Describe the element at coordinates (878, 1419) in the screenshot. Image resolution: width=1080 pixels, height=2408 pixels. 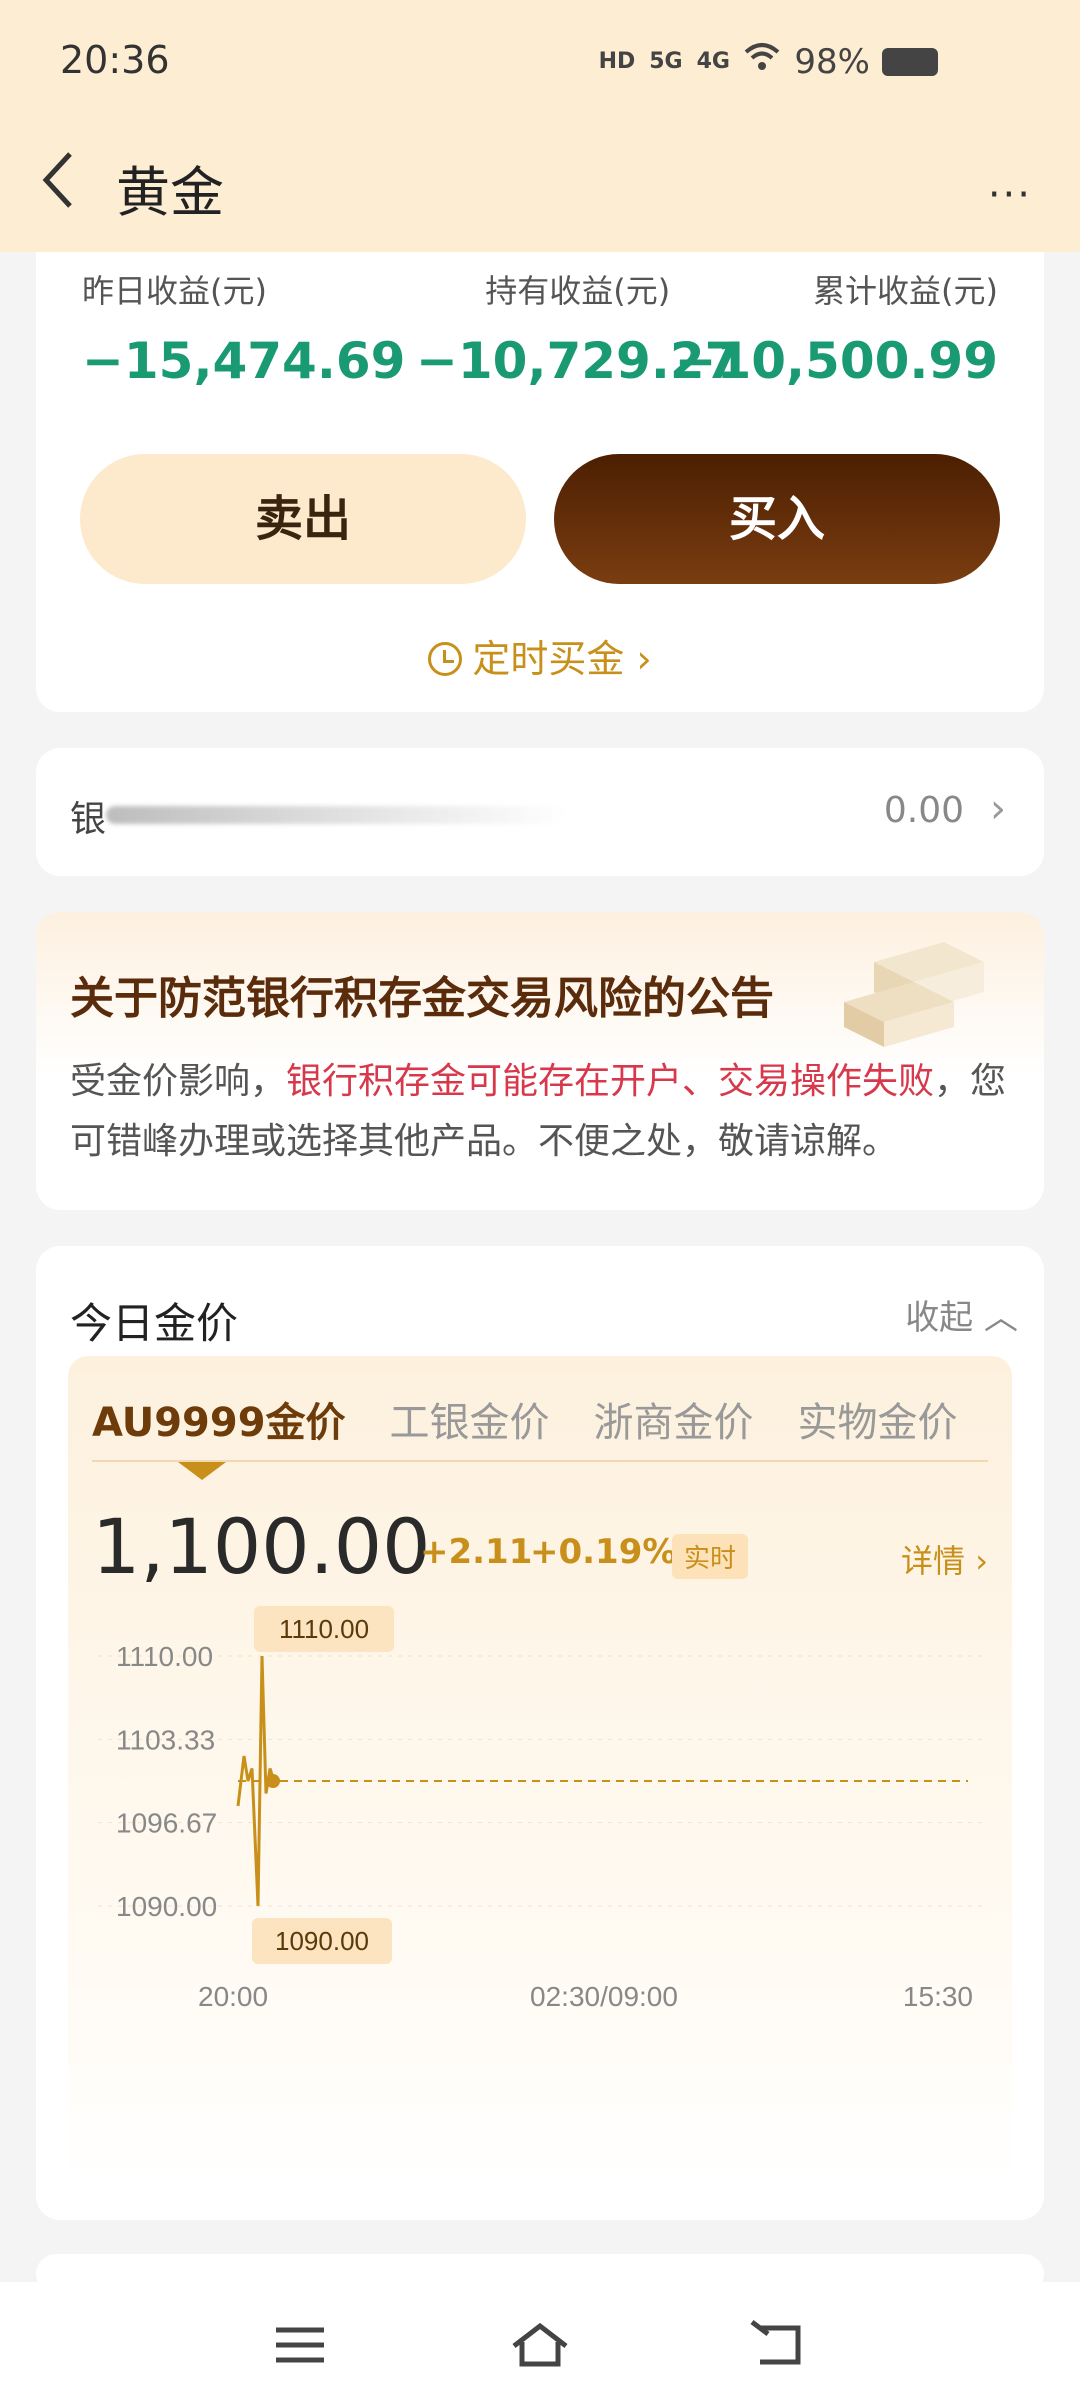
I see `tab-physical: 实物金价` at that location.